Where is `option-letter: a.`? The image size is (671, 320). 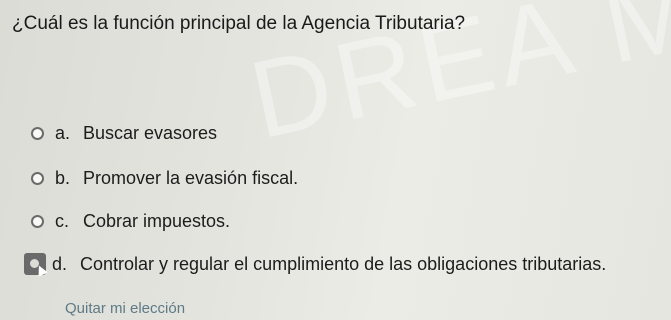 option-letter: a. is located at coordinates (63, 133).